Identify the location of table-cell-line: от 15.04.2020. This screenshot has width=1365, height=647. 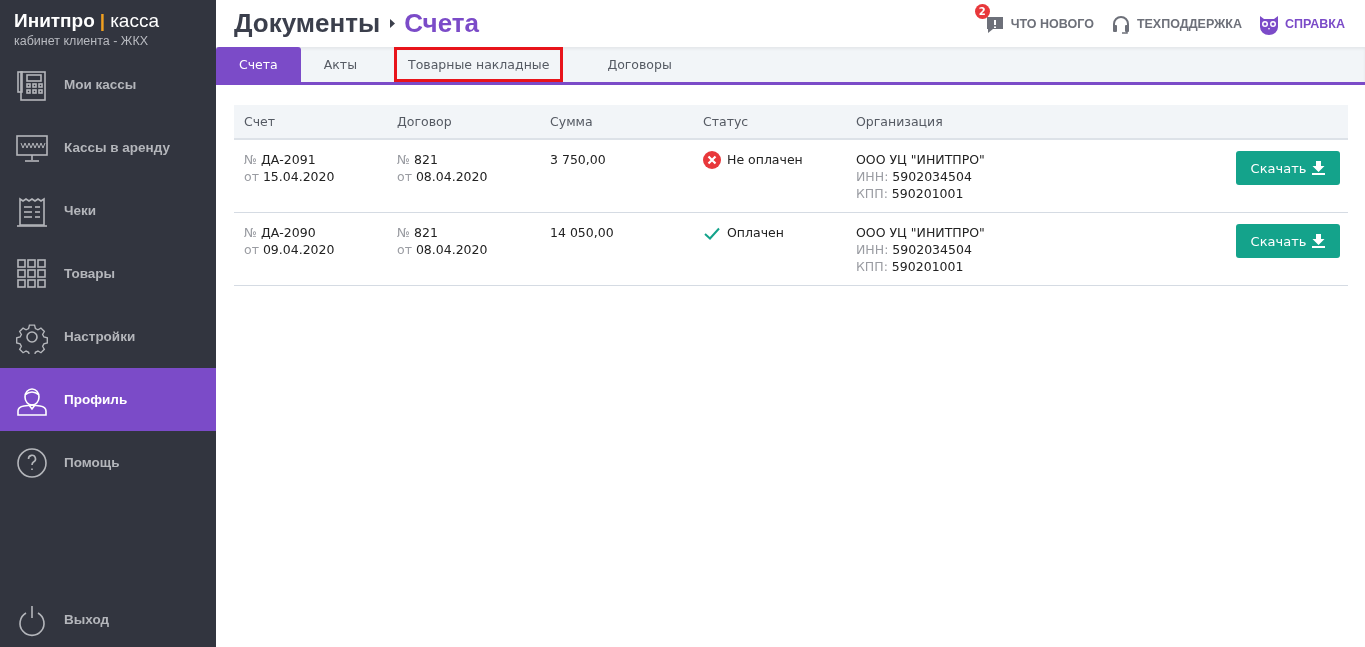
(290, 176).